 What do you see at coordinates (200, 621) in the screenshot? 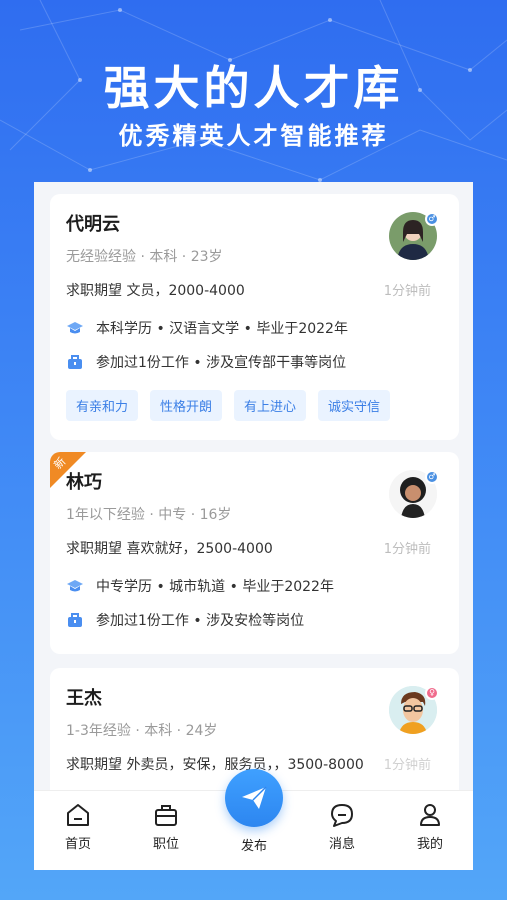
I see `work-text: 参加过1份工作 • 涉及安检等岗位` at bounding box center [200, 621].